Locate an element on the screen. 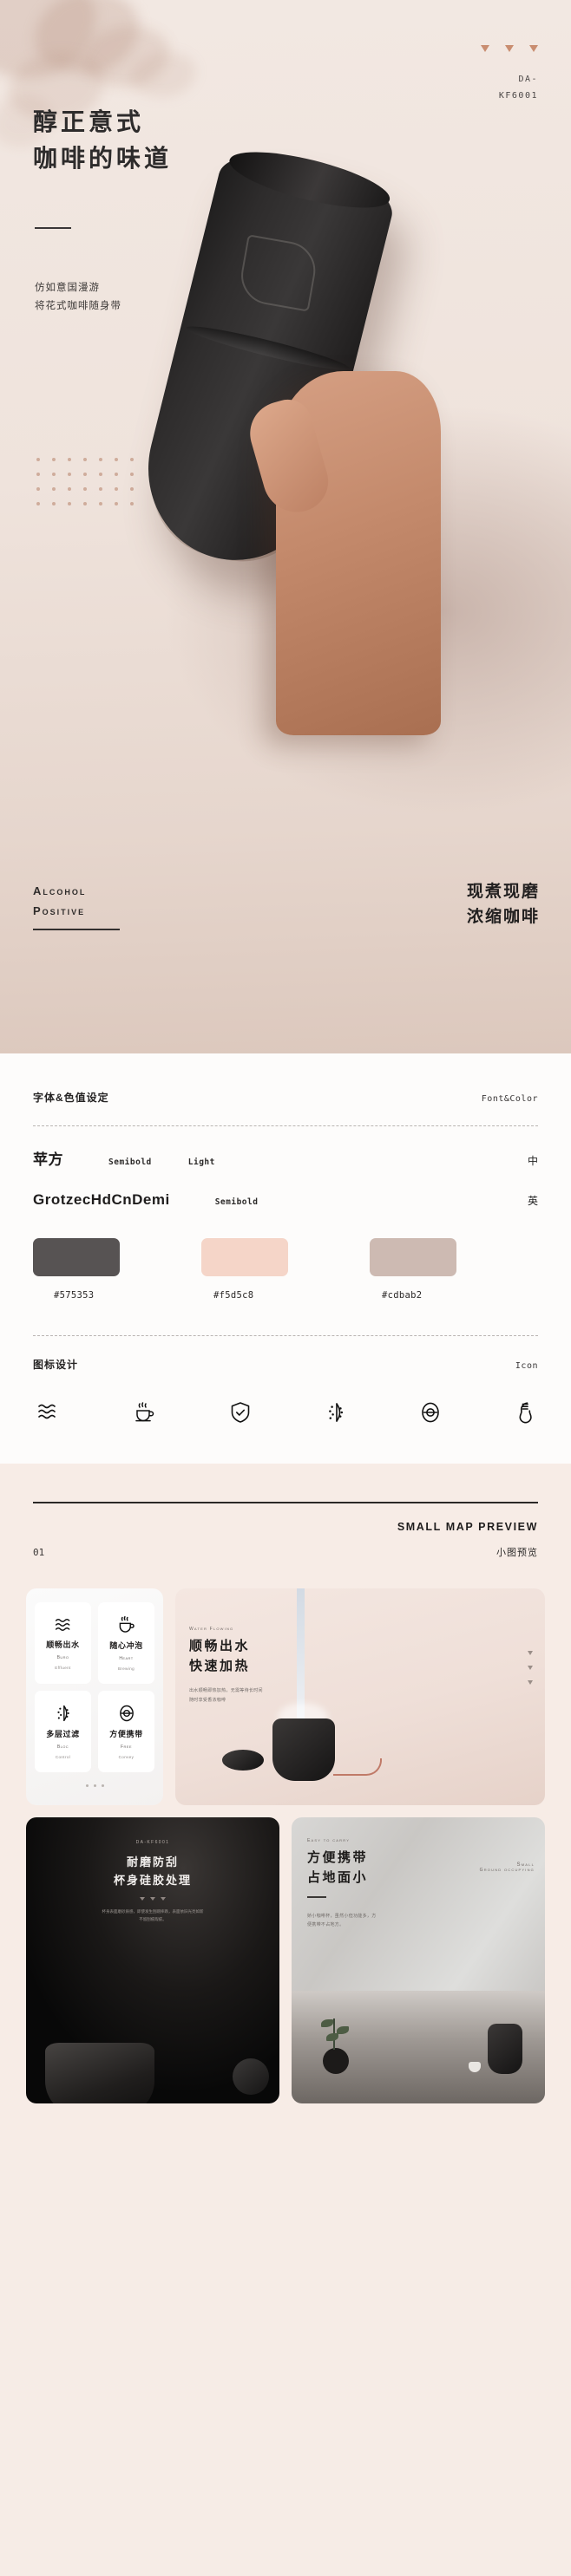  water-card-h2: 快速加热 is located at coordinates (220, 1666).